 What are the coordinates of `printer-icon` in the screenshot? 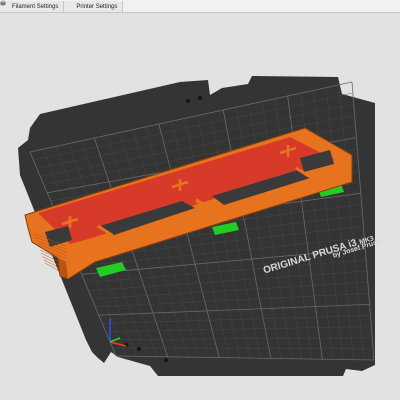 It's located at (36, 5).